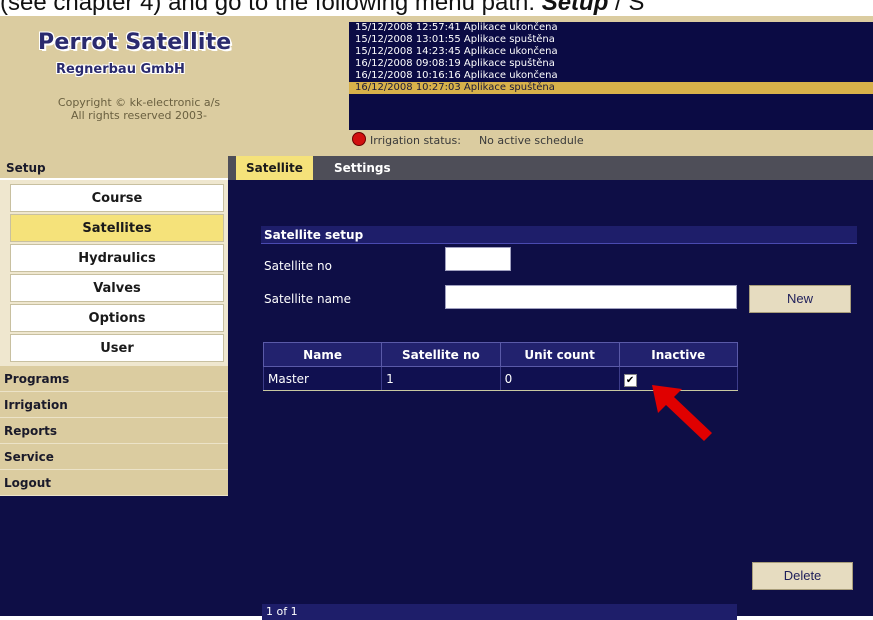 This screenshot has height=620, width=873. I want to click on inactive-checkbox: ✔, so click(630, 380).